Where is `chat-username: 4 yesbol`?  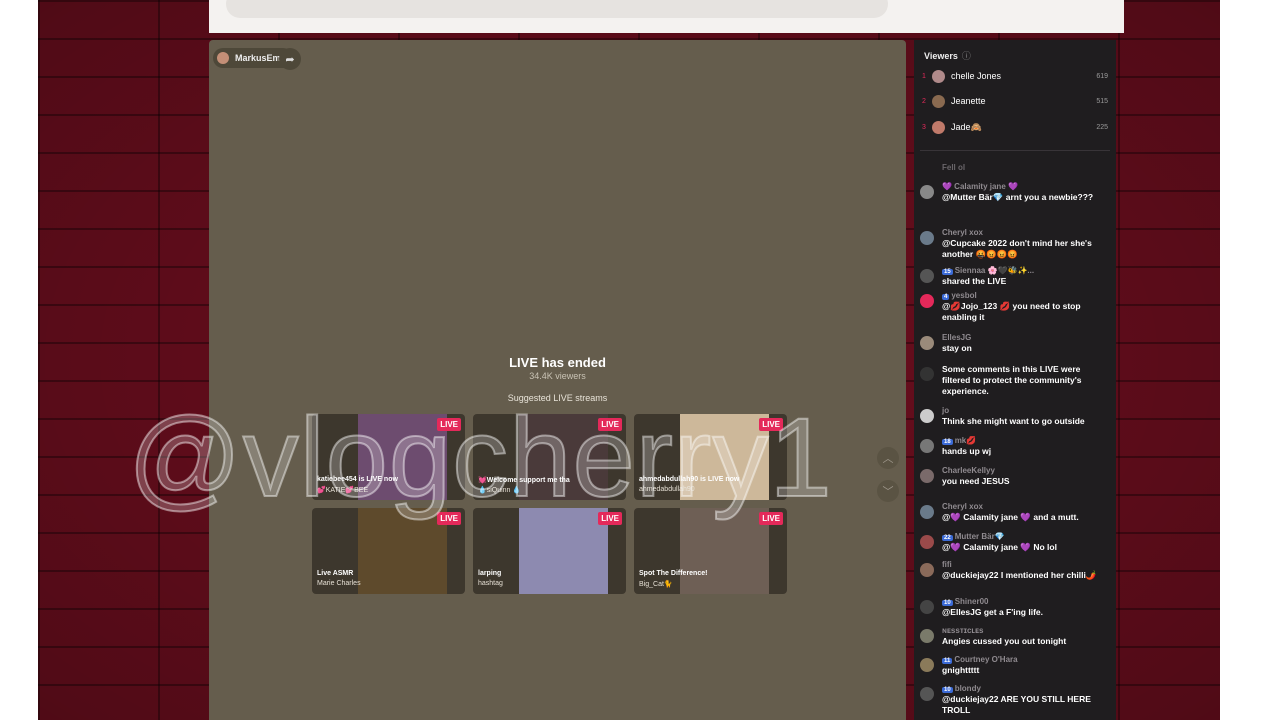
chat-username: 4 yesbol is located at coordinates (959, 295).